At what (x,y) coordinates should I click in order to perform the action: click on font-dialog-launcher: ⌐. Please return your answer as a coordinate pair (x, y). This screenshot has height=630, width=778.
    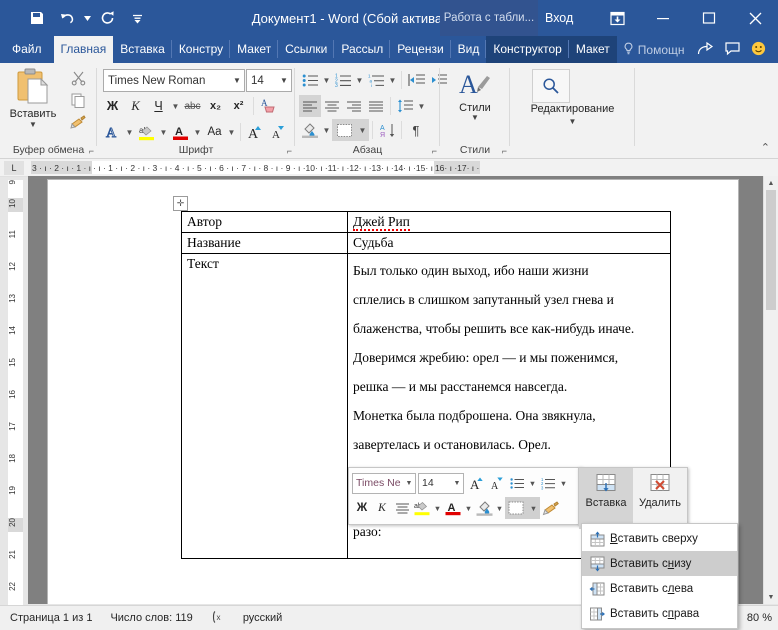
    Looking at the image, I should click on (289, 151).